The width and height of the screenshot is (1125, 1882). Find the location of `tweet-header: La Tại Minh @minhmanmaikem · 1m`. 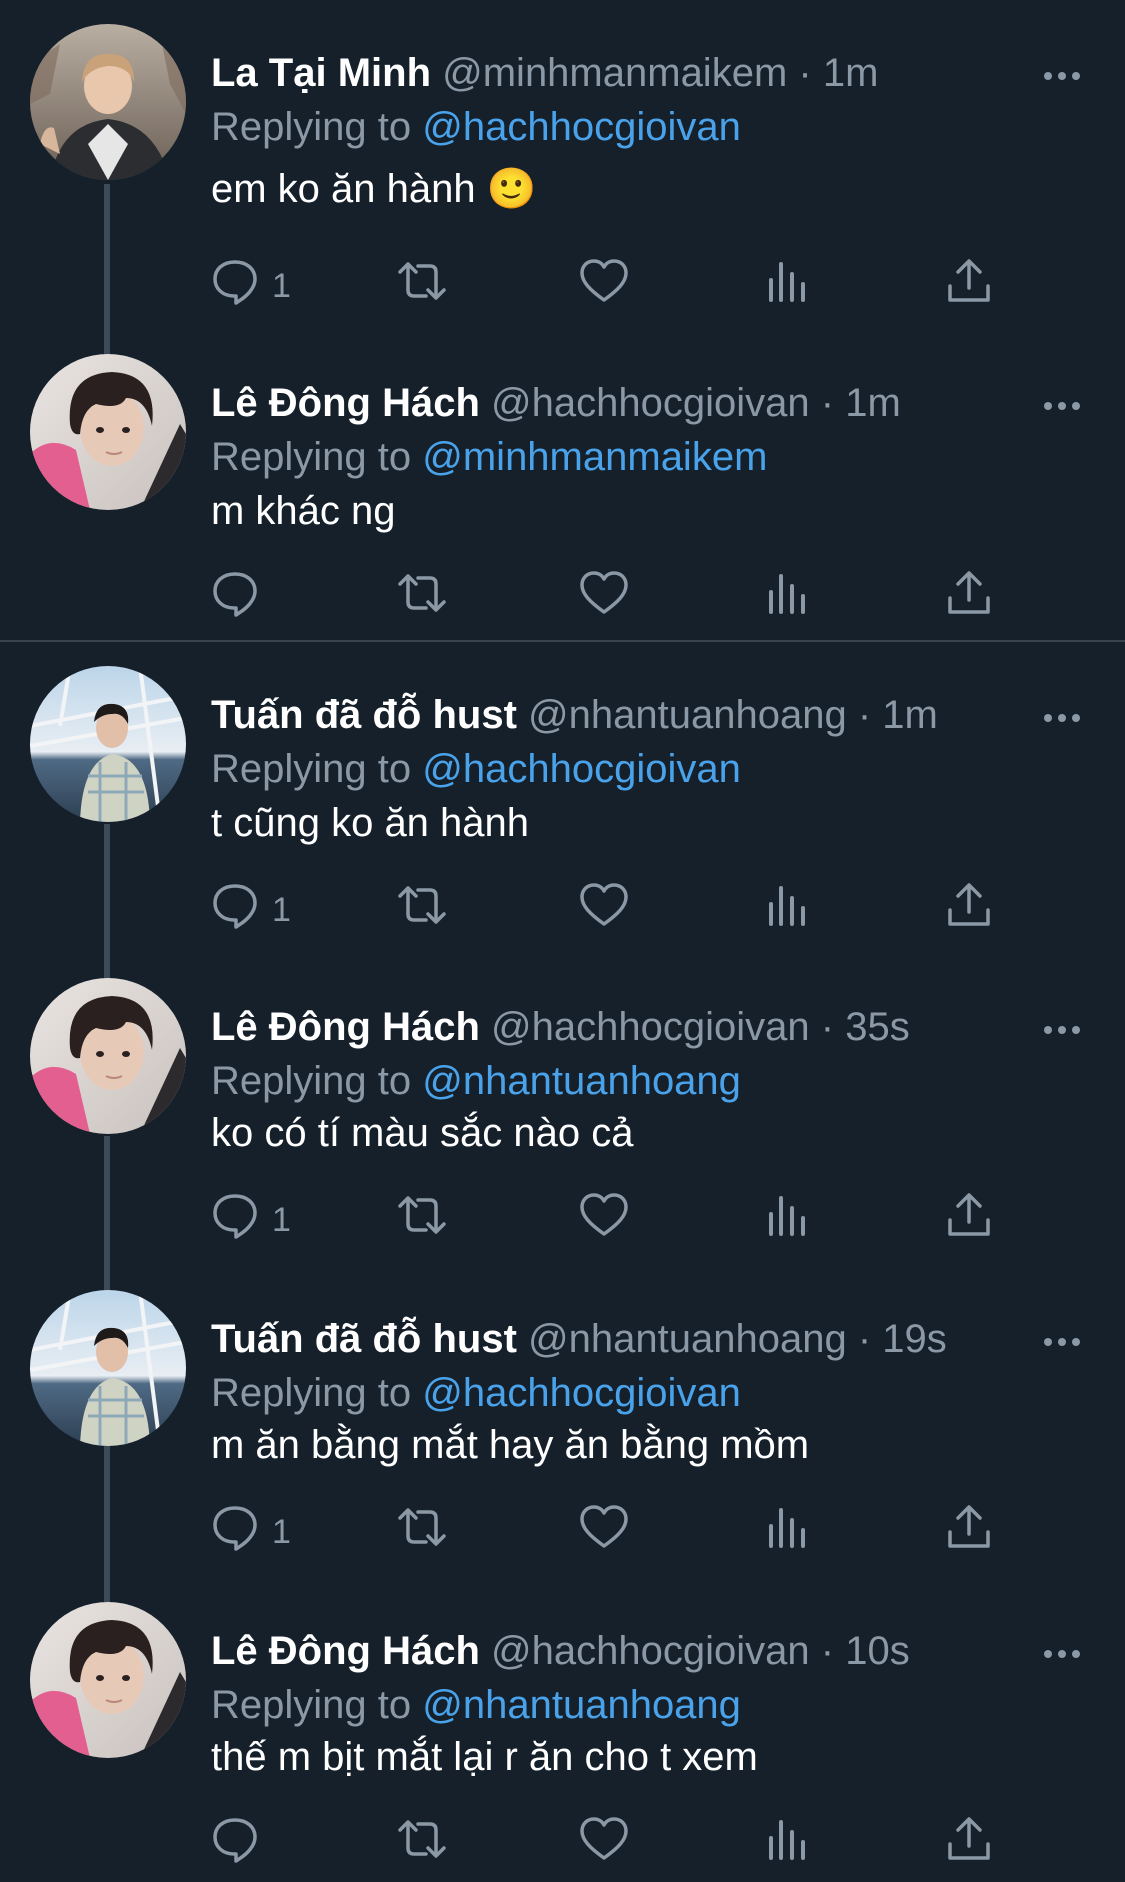

tweet-header: La Tại Minh @minhmanmaikem · 1m is located at coordinates (544, 73).